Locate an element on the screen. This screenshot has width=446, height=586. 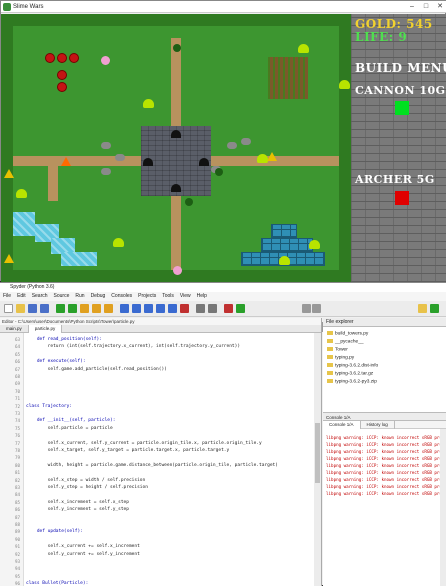
save-all-icon is located at coordinates (44, 308).